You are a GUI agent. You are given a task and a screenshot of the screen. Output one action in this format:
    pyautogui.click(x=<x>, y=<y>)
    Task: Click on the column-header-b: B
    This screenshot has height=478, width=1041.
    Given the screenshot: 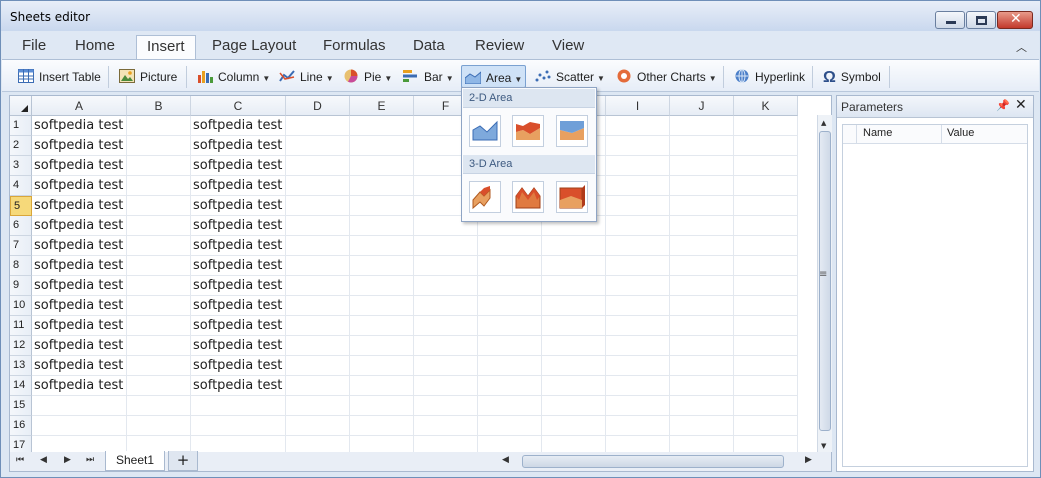 What is the action you would take?
    pyautogui.click(x=159, y=106)
    